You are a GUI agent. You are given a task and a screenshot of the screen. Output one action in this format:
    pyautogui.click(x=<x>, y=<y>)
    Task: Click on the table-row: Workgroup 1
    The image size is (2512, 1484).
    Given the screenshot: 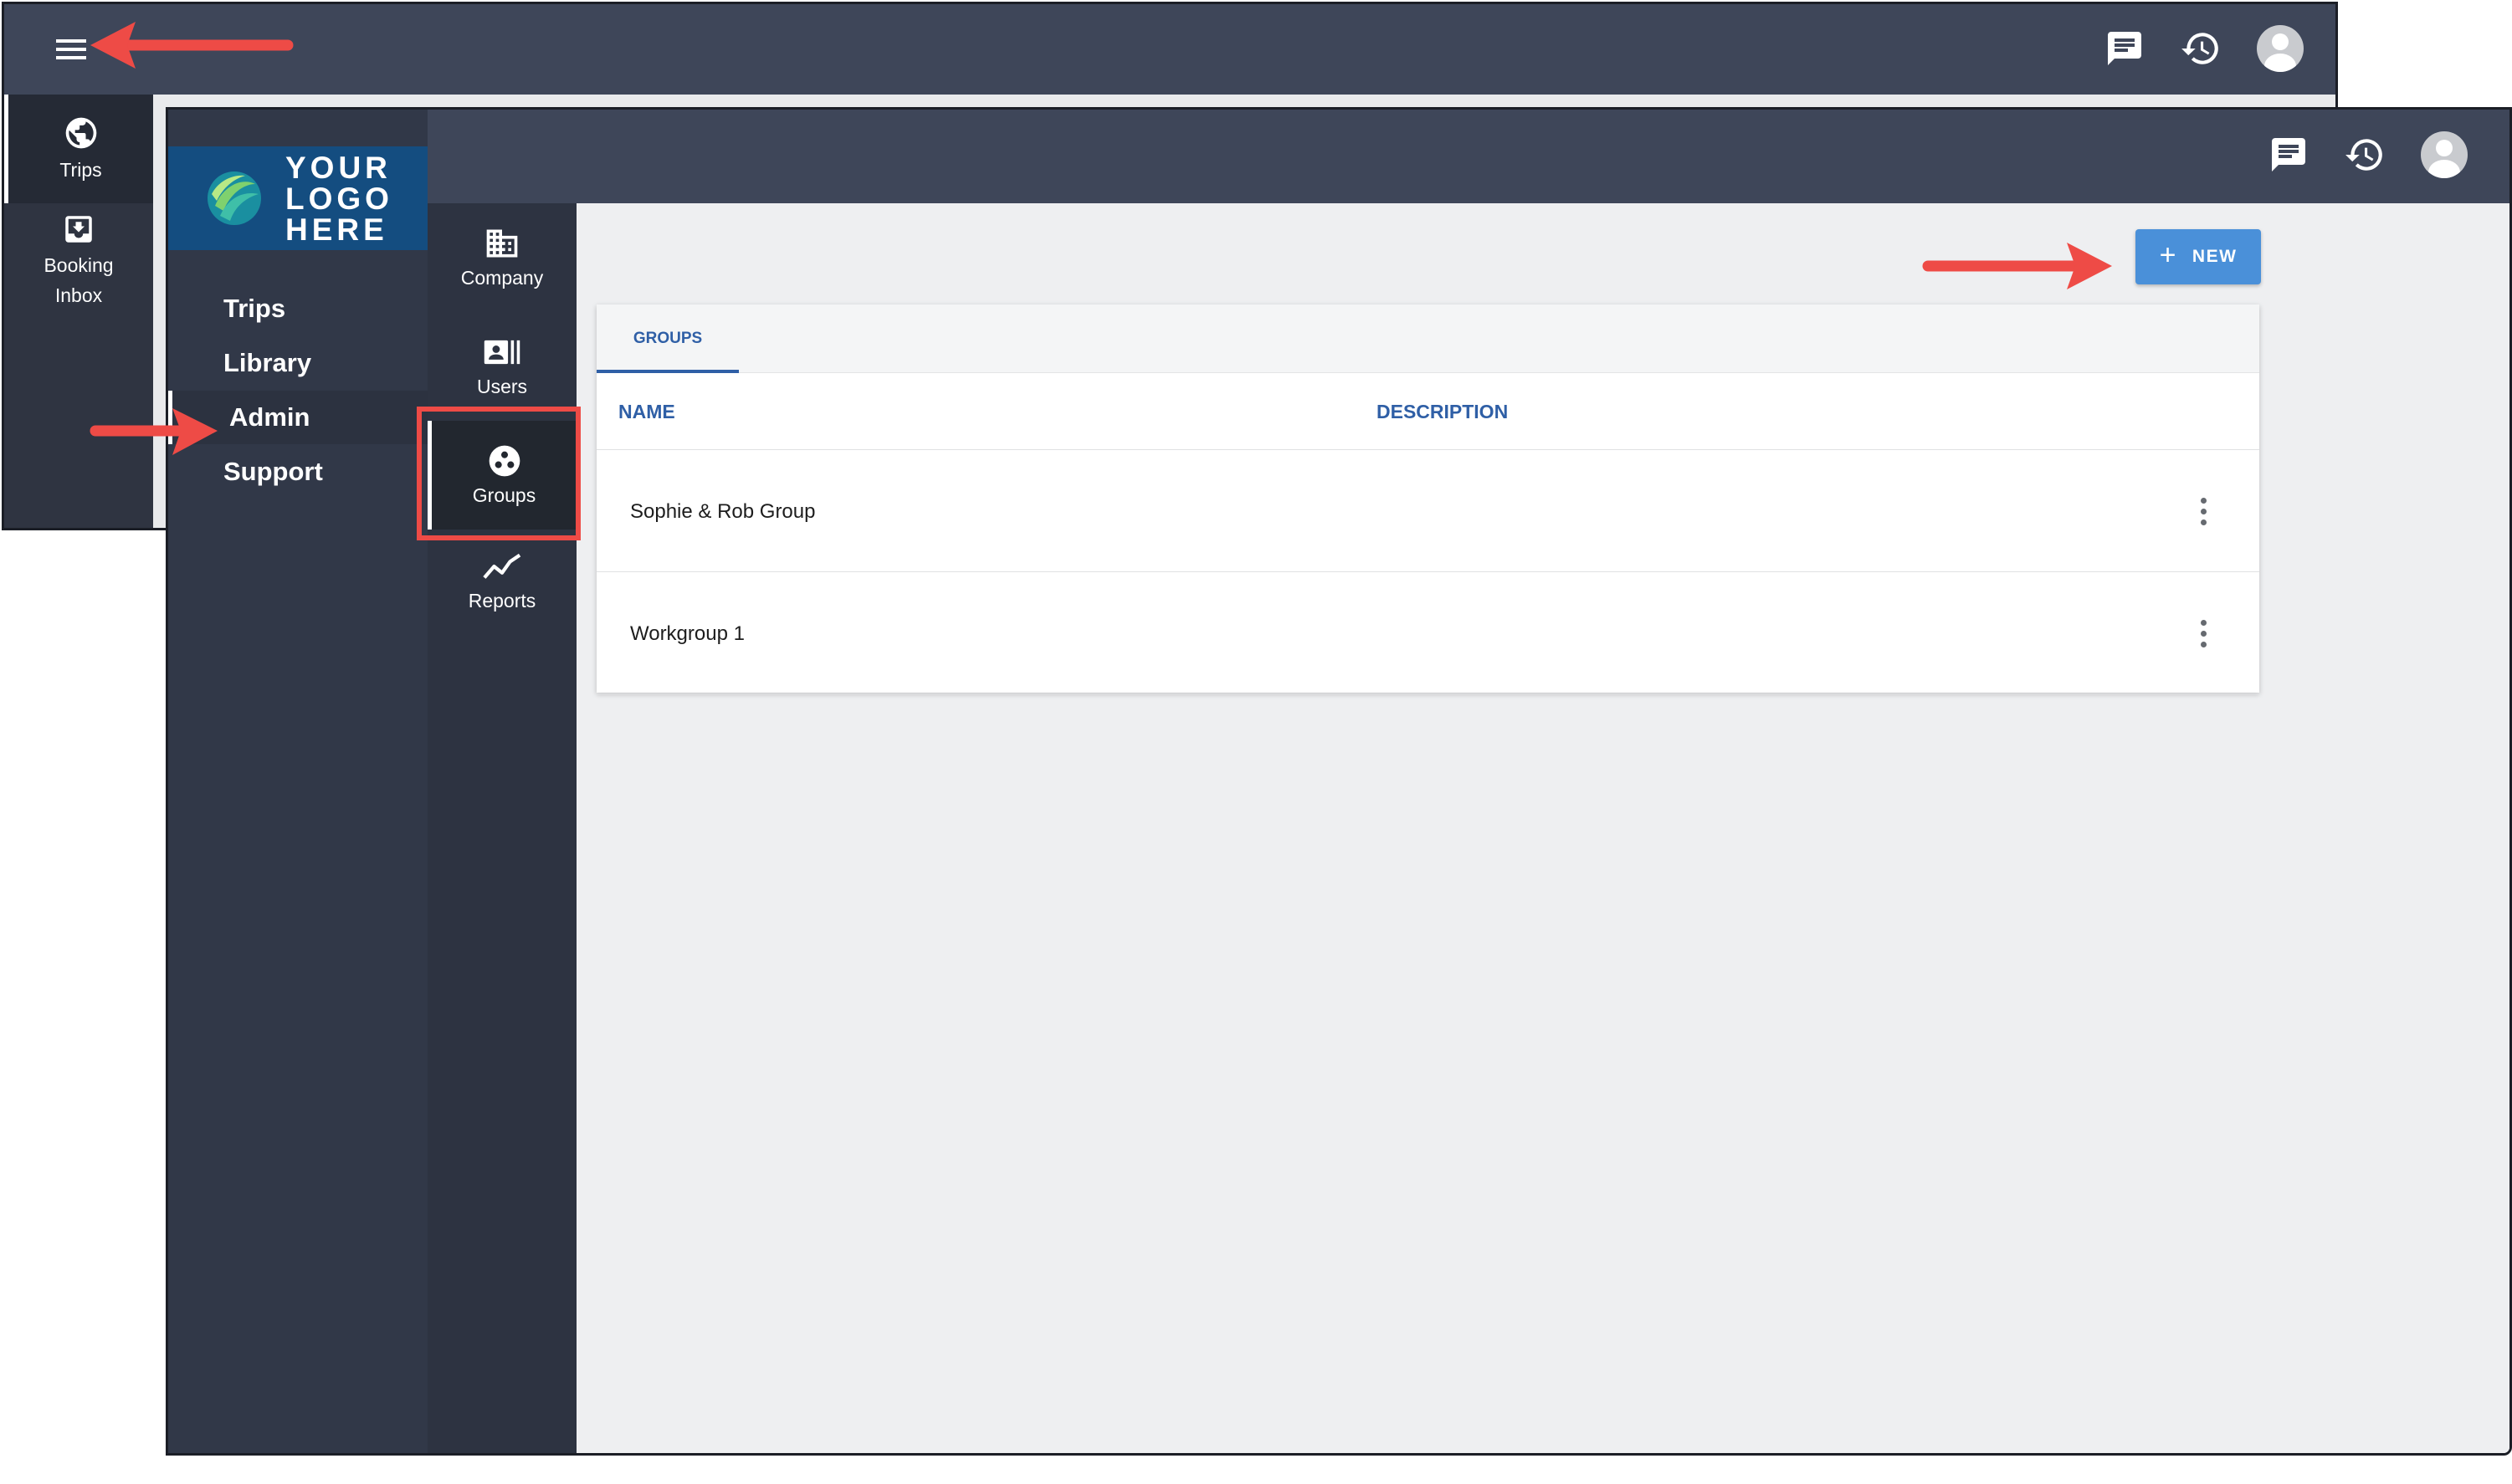 What is the action you would take?
    pyautogui.click(x=1428, y=633)
    